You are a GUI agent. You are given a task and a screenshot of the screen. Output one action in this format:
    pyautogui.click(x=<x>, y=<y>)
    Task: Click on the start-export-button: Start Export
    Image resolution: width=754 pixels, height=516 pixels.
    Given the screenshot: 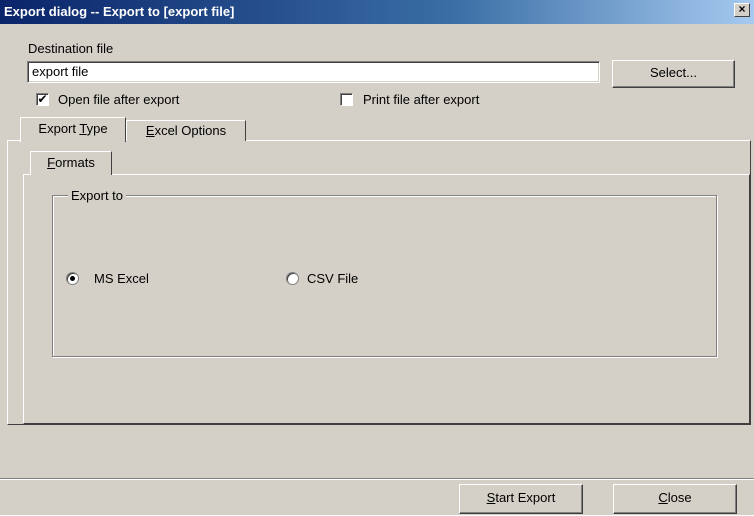 What is the action you would take?
    pyautogui.click(x=521, y=499)
    